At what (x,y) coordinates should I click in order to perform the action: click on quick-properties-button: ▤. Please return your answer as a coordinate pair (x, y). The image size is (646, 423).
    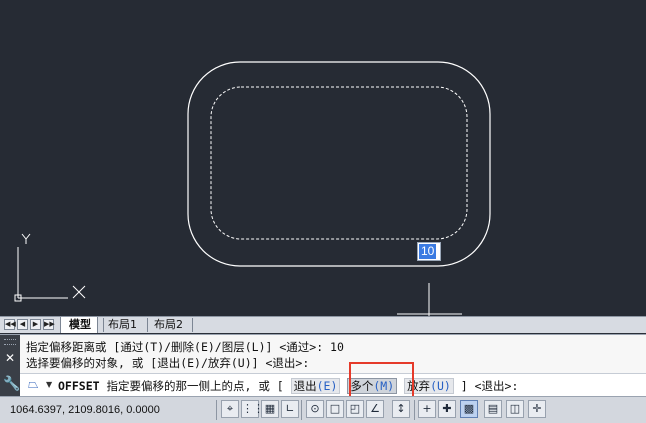
    Looking at the image, I should click on (493, 409).